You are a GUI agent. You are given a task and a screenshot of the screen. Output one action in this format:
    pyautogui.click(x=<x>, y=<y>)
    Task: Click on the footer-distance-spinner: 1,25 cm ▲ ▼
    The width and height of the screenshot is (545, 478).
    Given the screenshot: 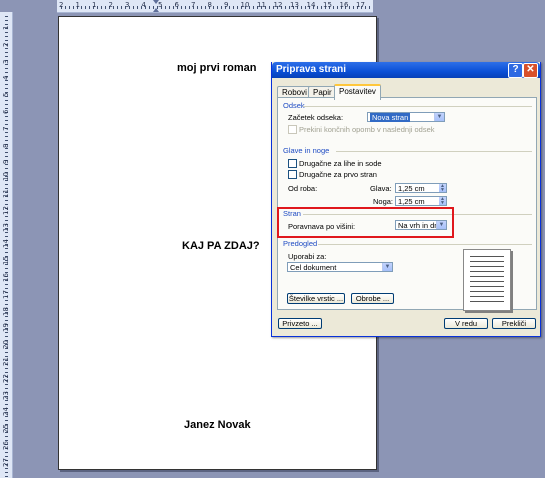 What is the action you would take?
    pyautogui.click(x=421, y=201)
    